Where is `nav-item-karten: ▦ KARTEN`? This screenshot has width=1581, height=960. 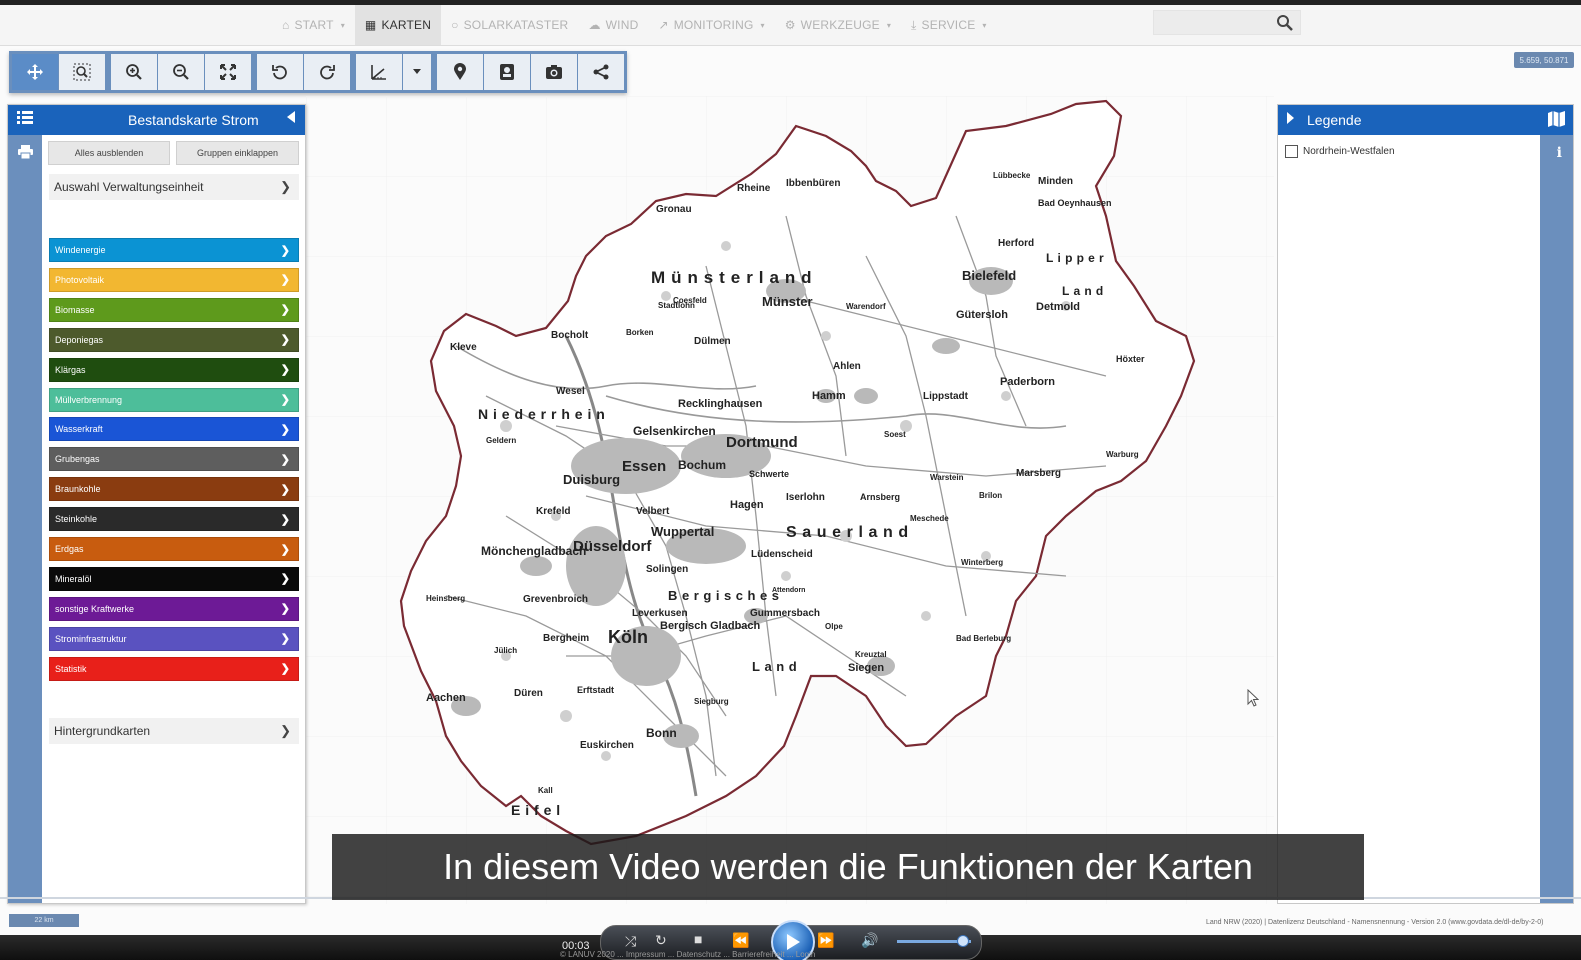
nav-item-karten: ▦ KARTEN is located at coordinates (398, 25).